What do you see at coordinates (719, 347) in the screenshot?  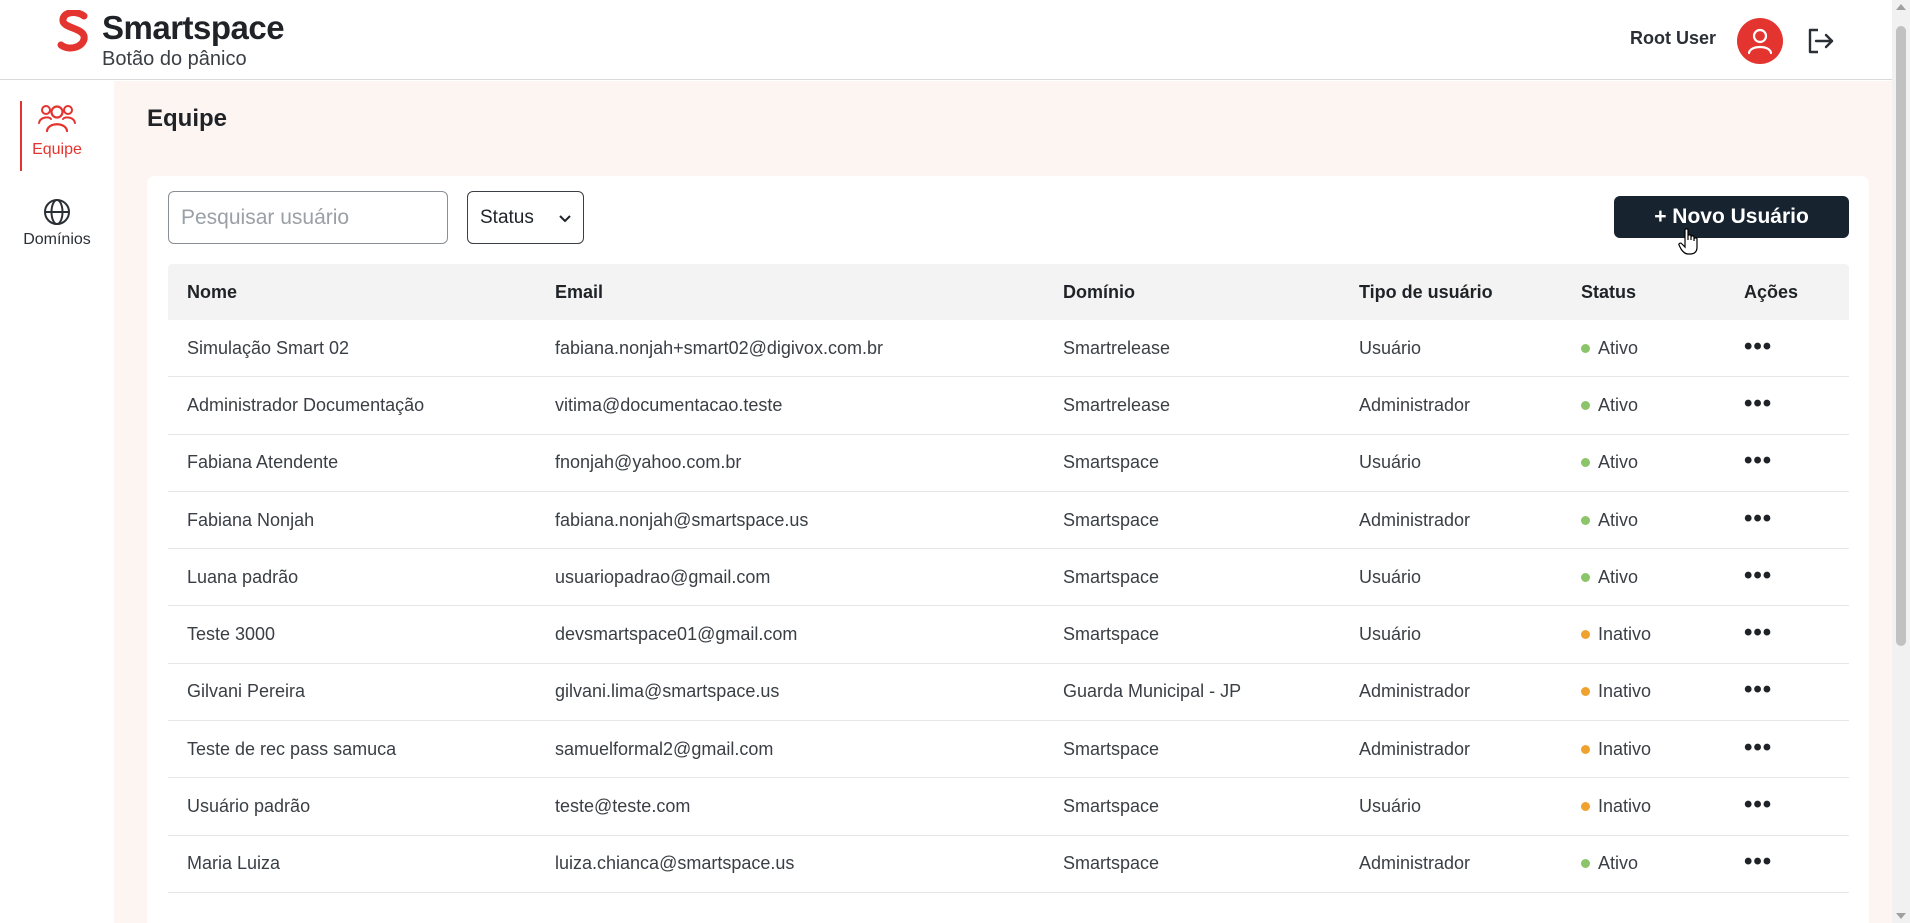 I see `user-email-cell: fabiana.nonjah+smart02@digivox.com.br` at bounding box center [719, 347].